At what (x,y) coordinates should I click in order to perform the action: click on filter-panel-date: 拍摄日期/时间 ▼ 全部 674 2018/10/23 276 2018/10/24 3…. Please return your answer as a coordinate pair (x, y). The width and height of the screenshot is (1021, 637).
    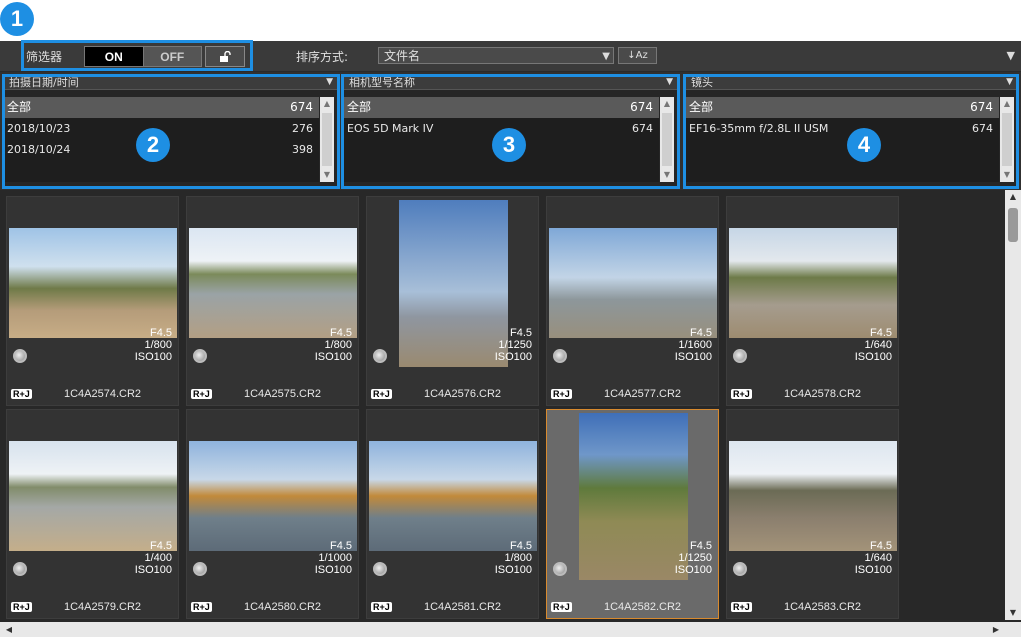
    Looking at the image, I should click on (170, 131).